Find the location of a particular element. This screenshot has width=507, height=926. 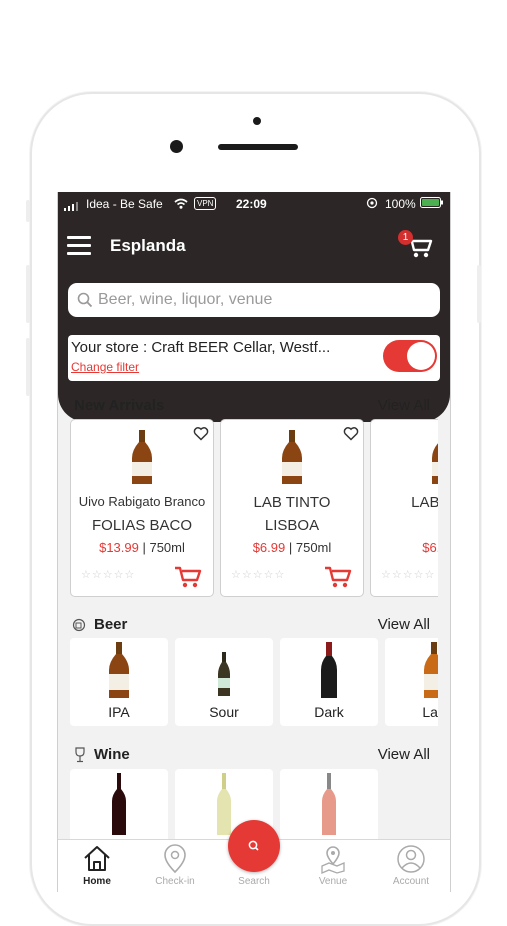

product-name-line1: LAB TINTO is located at coordinates (292, 502).